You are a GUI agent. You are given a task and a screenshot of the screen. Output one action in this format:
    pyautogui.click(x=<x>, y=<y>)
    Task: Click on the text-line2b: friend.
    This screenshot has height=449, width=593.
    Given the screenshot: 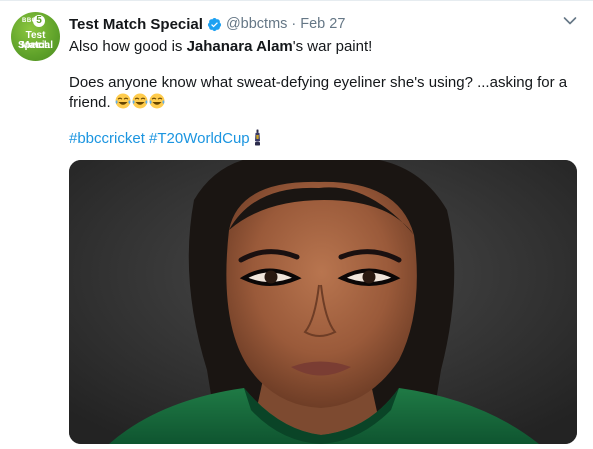 What is the action you would take?
    pyautogui.click(x=92, y=102)
    